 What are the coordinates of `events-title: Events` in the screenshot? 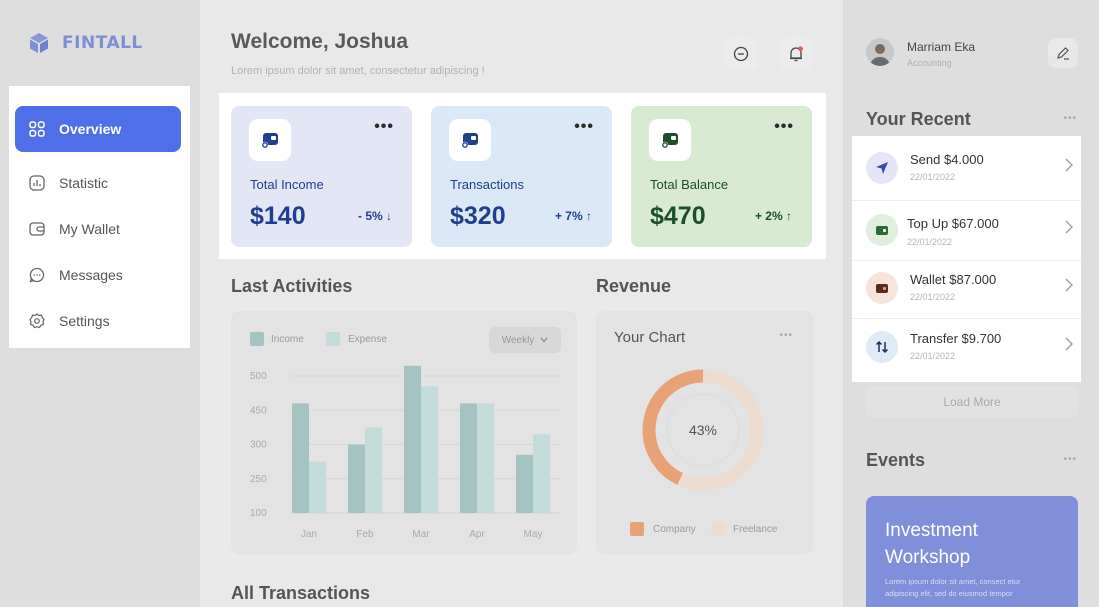 It's located at (896, 460).